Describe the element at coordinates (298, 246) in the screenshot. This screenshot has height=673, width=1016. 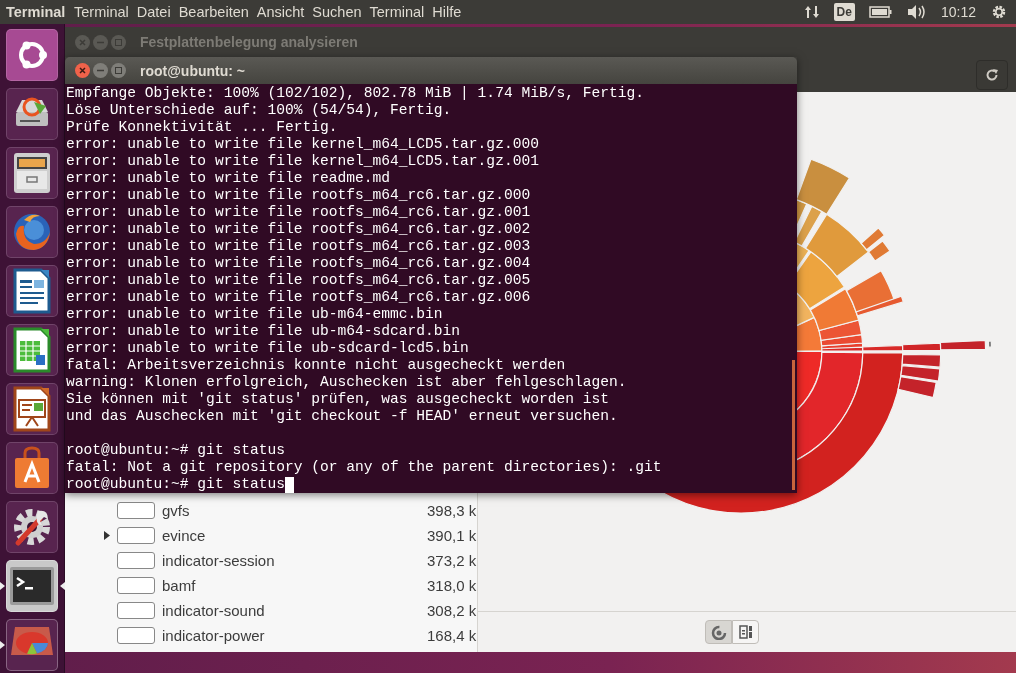
I see `terminal-line: error: unable to write file rootfs_m64_rc6.tar.gz.003` at that location.